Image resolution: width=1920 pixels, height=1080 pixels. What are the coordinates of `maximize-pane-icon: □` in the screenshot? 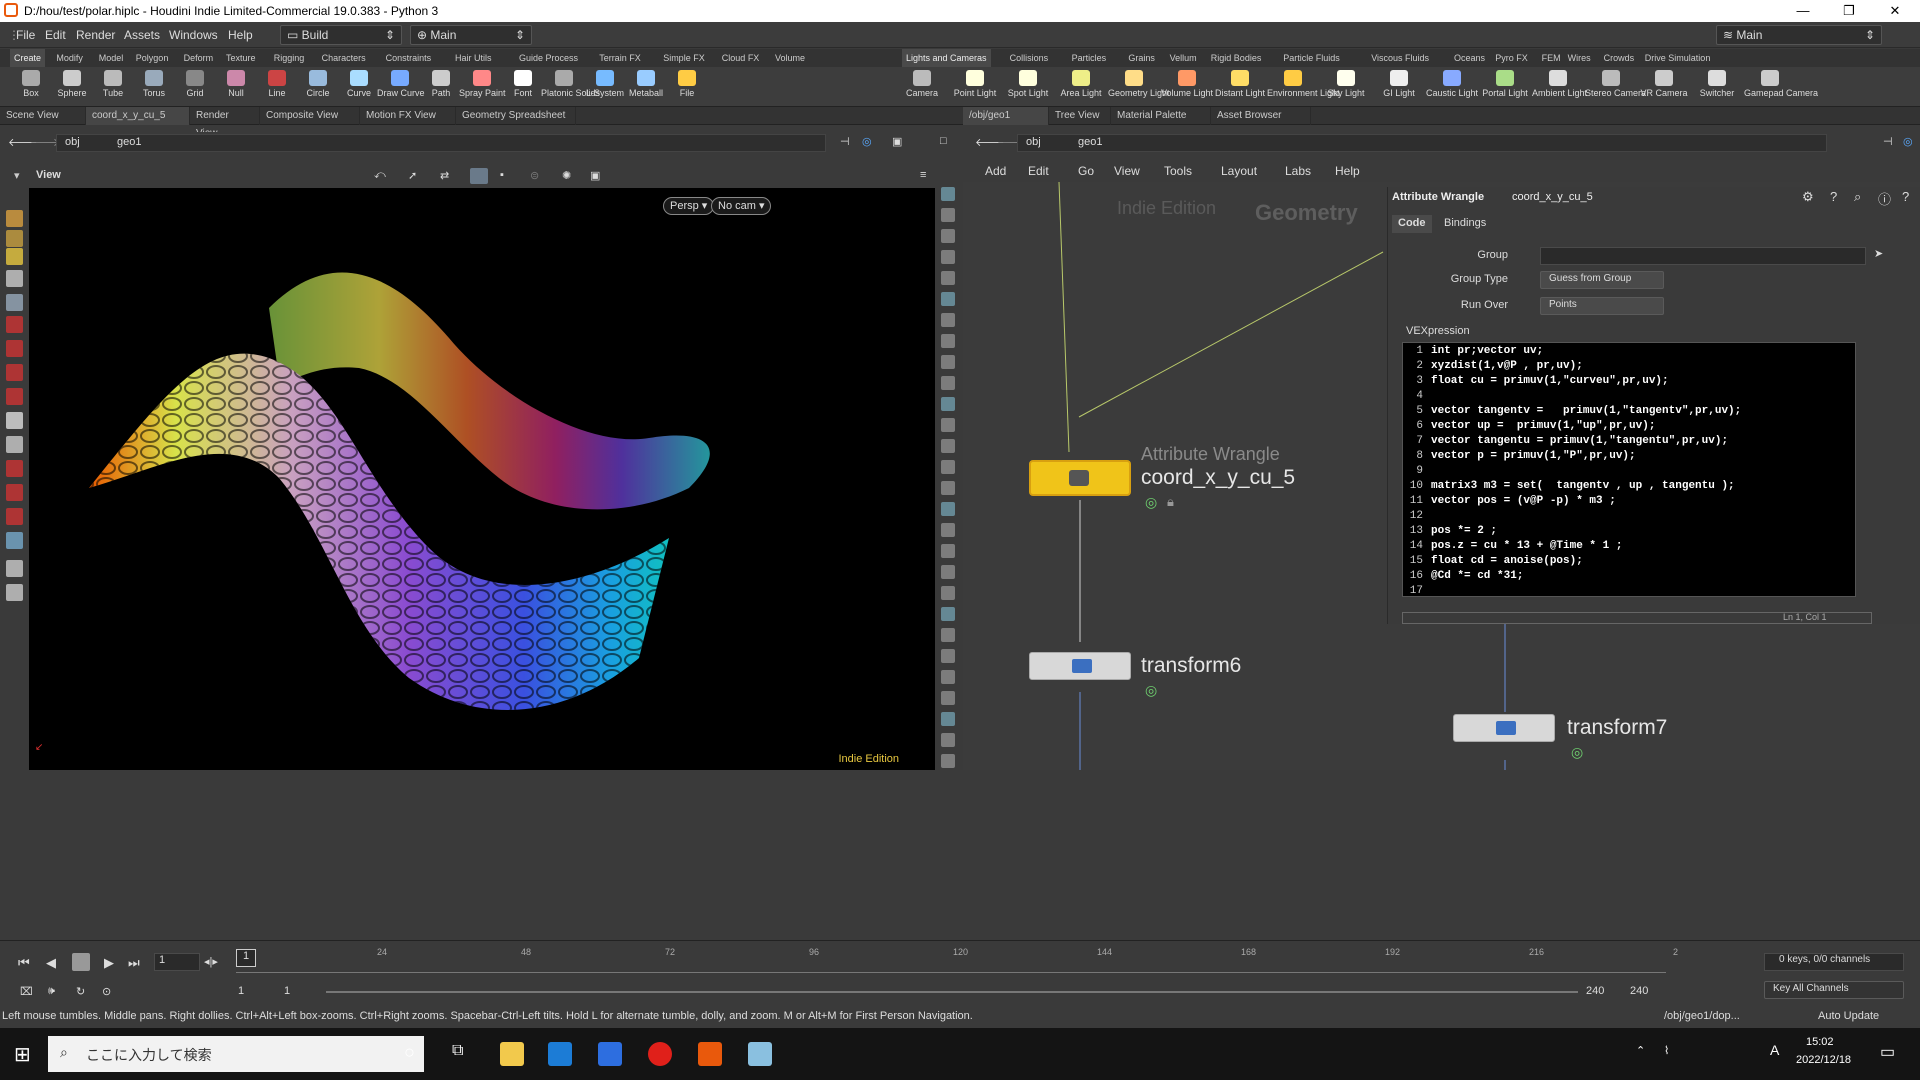 It's located at (943, 141).